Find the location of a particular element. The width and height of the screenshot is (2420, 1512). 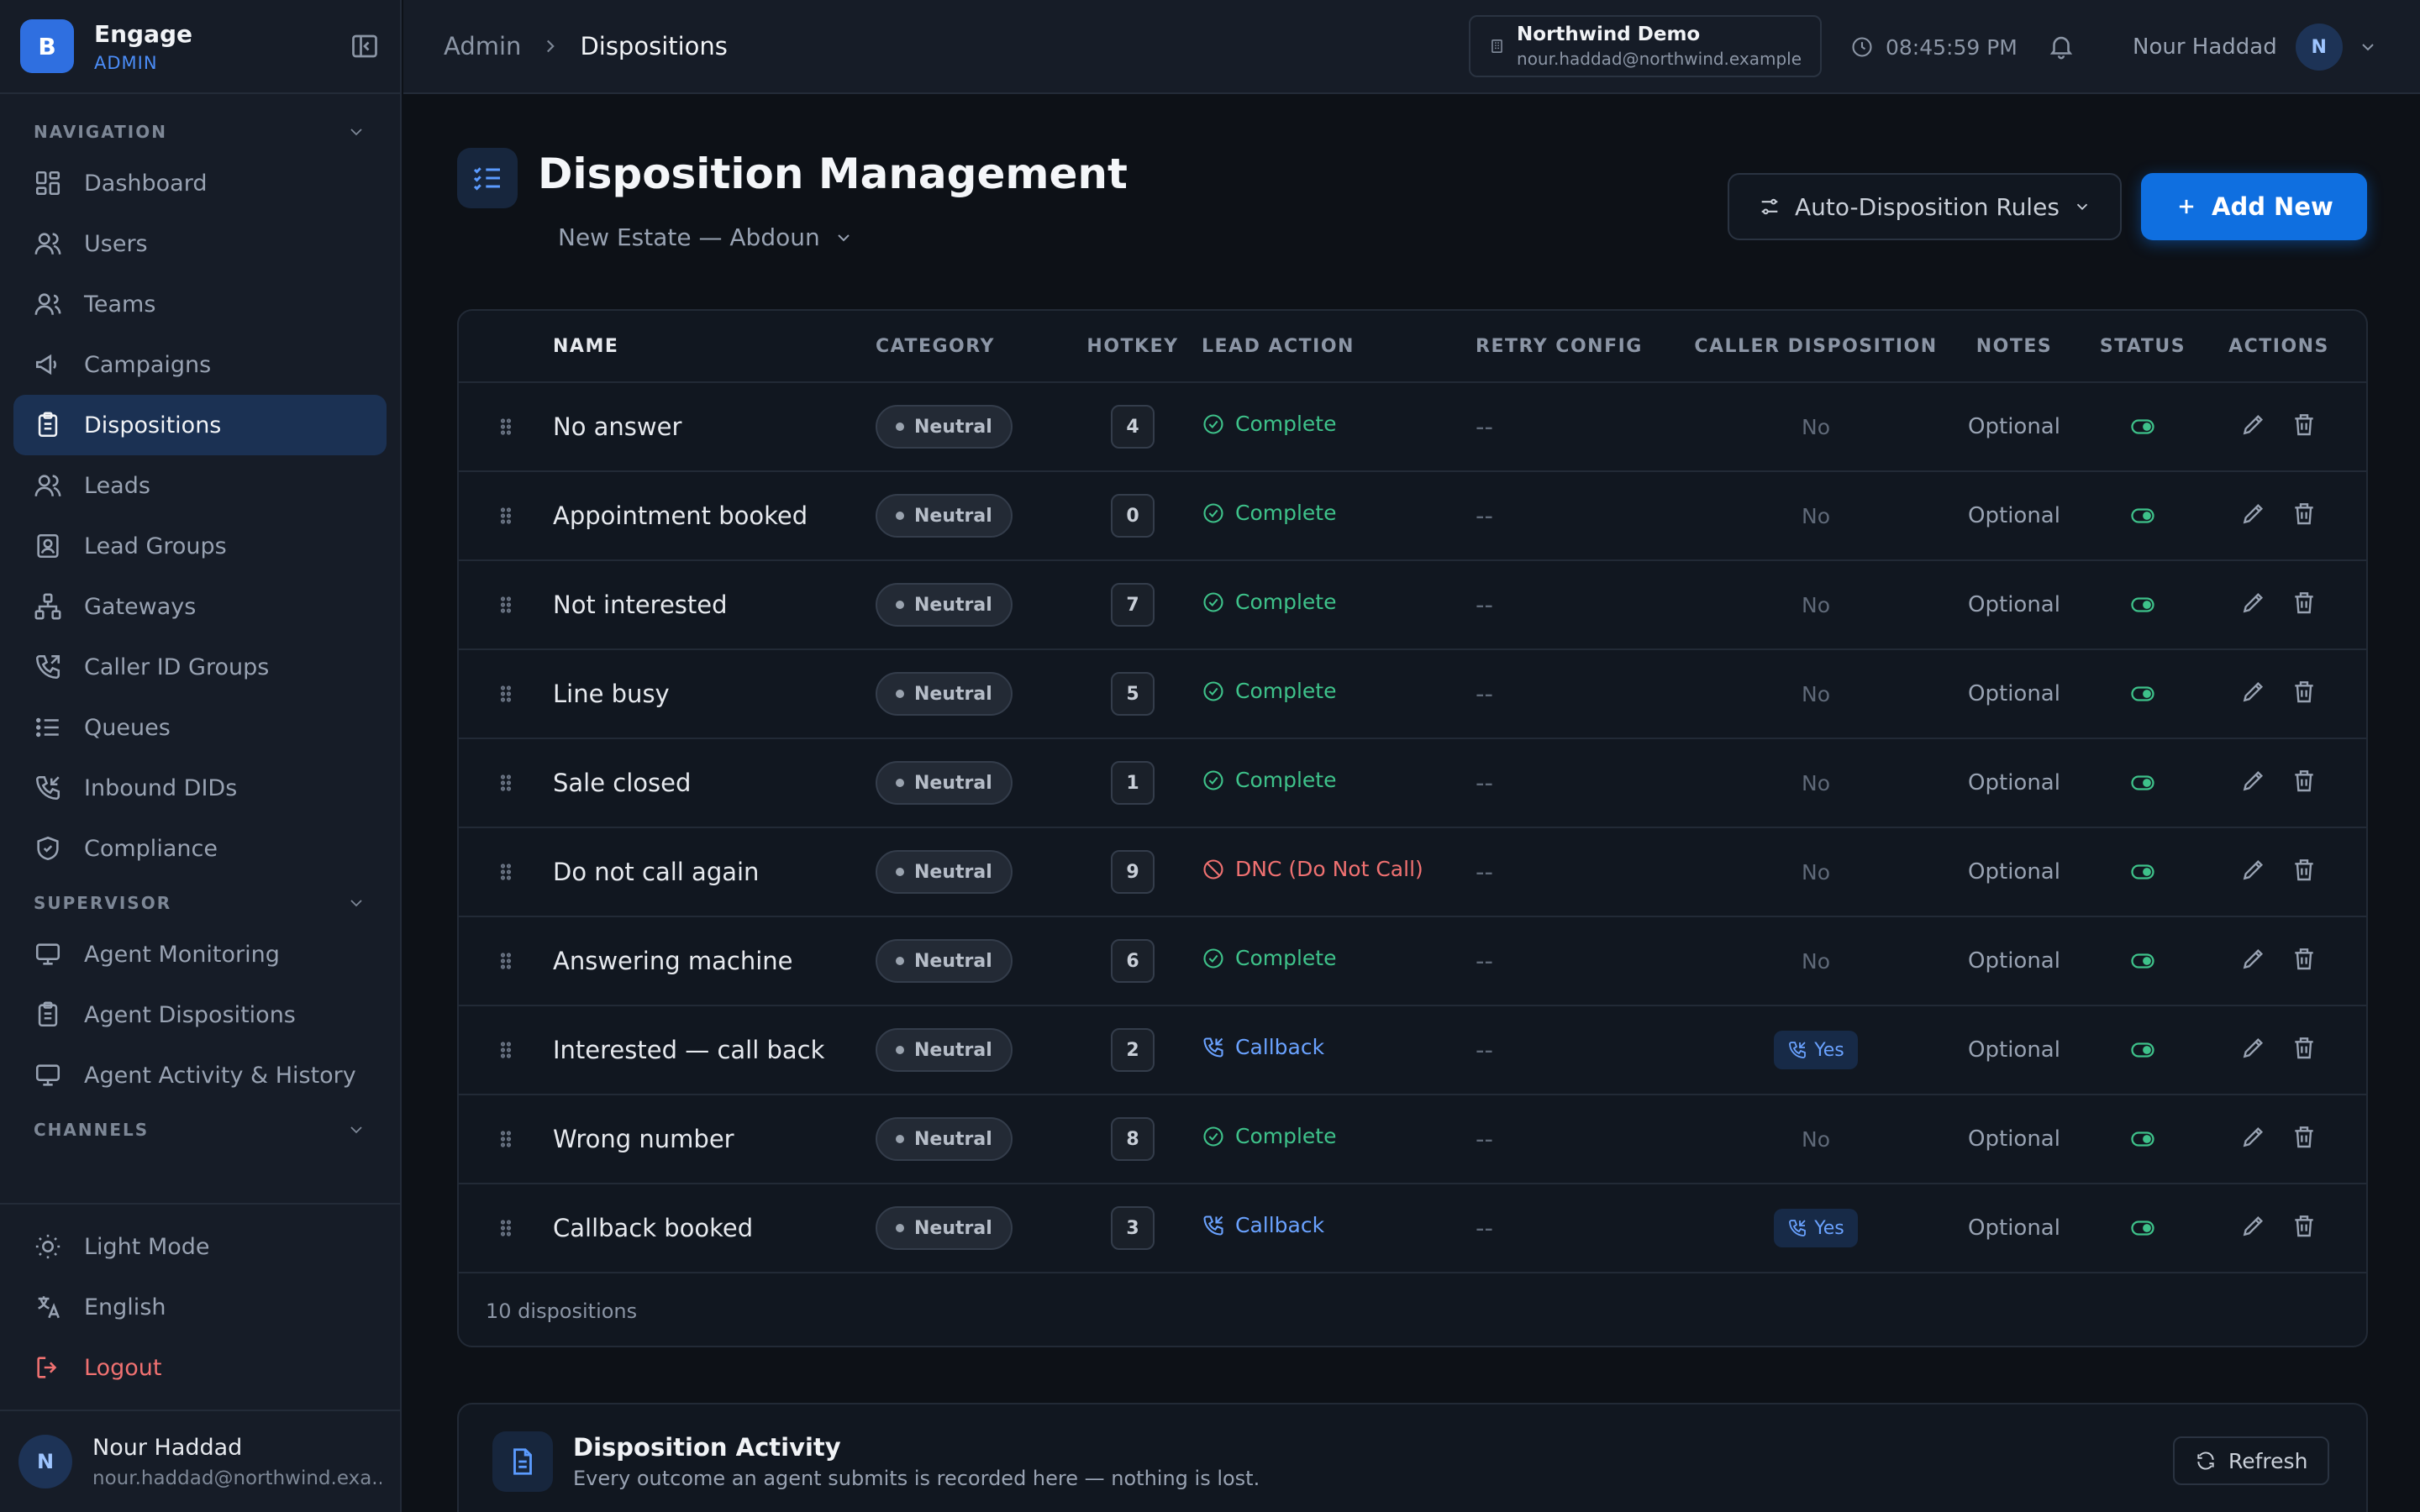

sidebar-item-inbound-dids: Inbound DIDs is located at coordinates (200, 788).